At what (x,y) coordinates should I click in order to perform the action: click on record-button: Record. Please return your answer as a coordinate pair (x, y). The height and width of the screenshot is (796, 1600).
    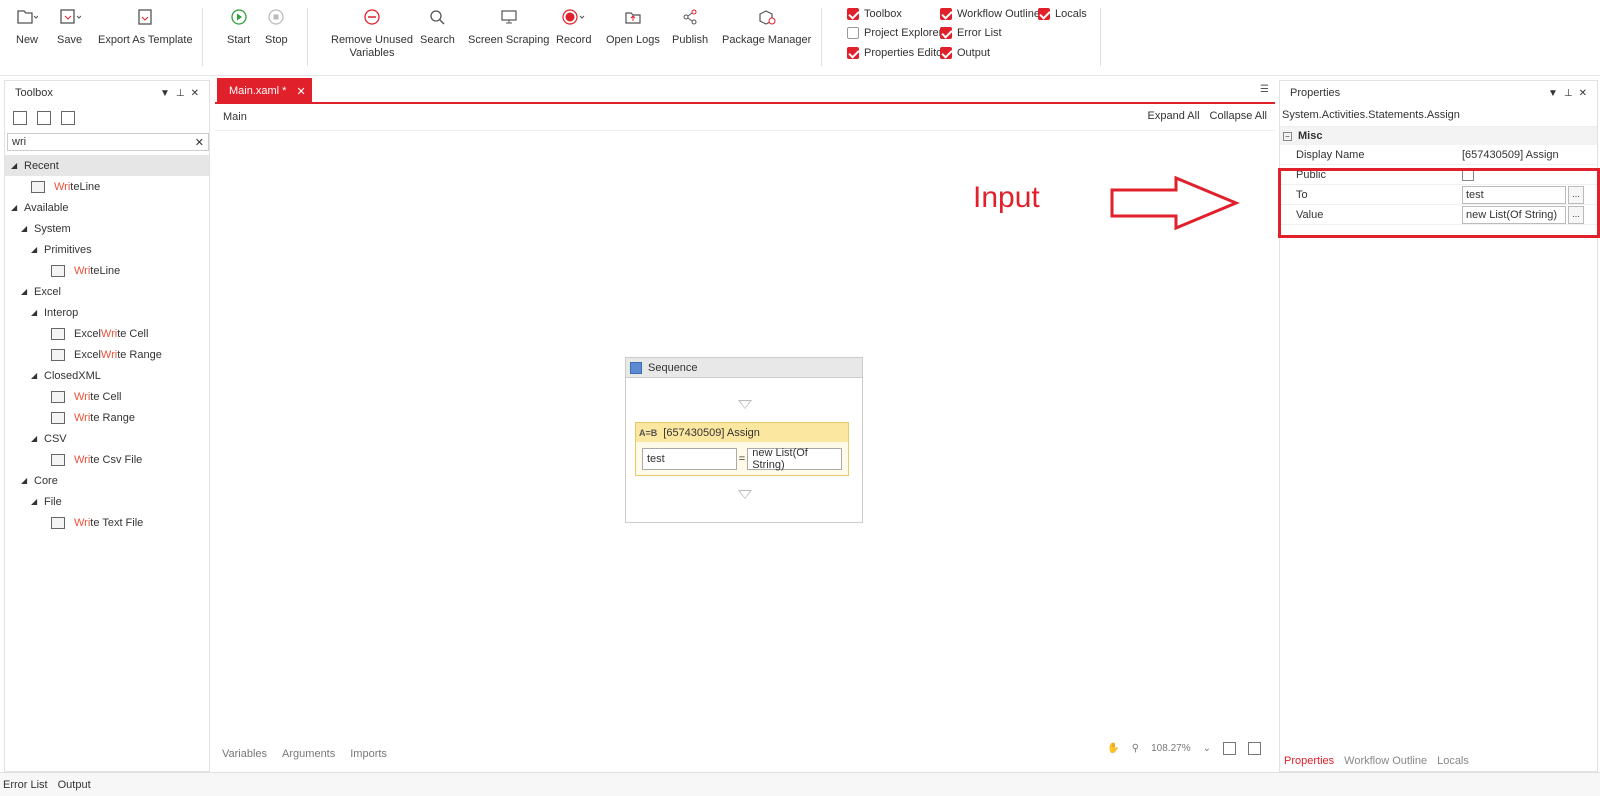
    Looking at the image, I should click on (573, 26).